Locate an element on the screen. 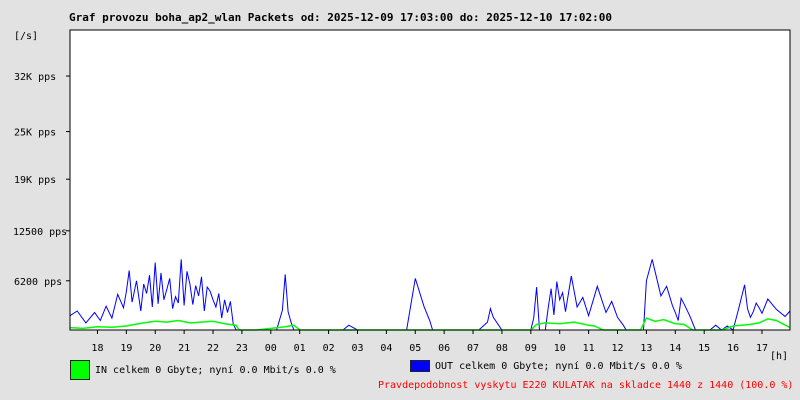  x-tick-label: 16 is located at coordinates (733, 348).